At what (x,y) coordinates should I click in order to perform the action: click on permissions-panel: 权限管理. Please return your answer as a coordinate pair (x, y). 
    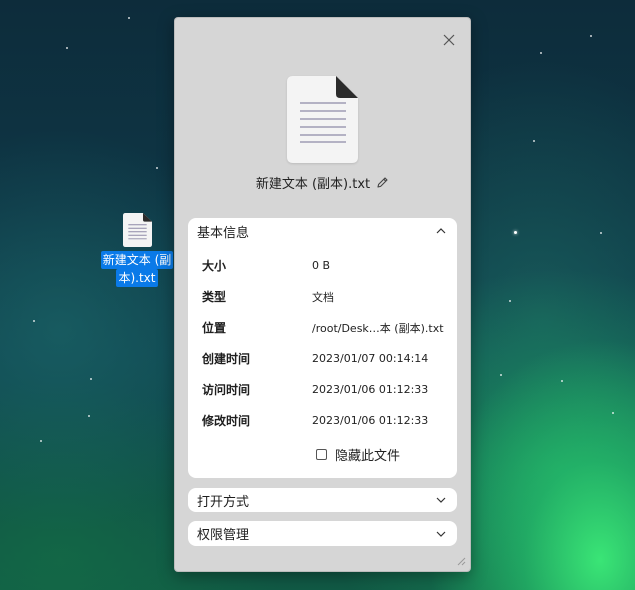
    Looking at the image, I should click on (322, 533).